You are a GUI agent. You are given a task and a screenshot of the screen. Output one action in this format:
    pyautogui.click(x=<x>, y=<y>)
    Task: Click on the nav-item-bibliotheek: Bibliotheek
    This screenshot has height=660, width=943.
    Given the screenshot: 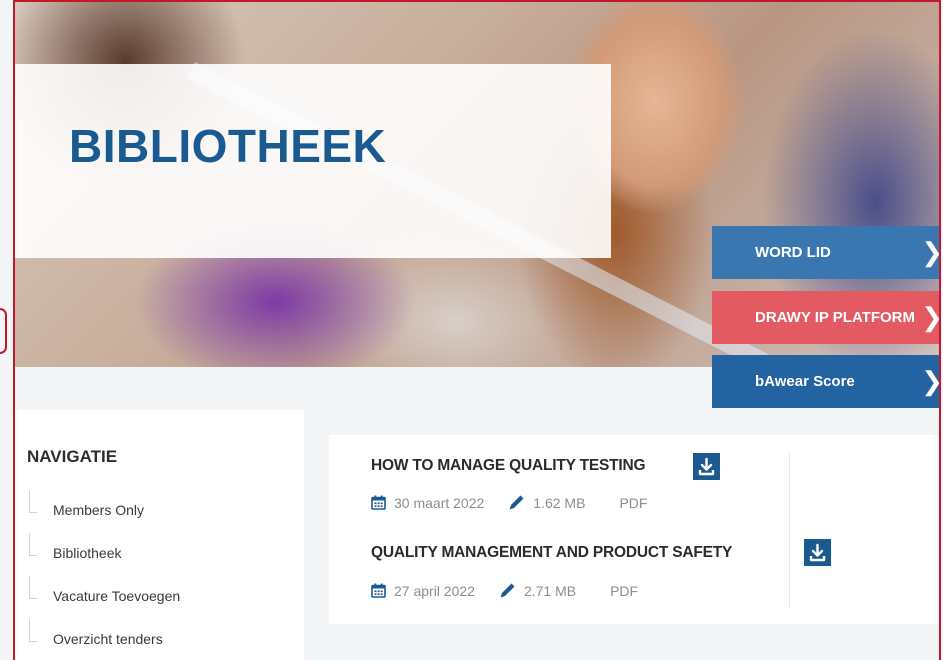 What is the action you would take?
    pyautogui.click(x=97, y=554)
    